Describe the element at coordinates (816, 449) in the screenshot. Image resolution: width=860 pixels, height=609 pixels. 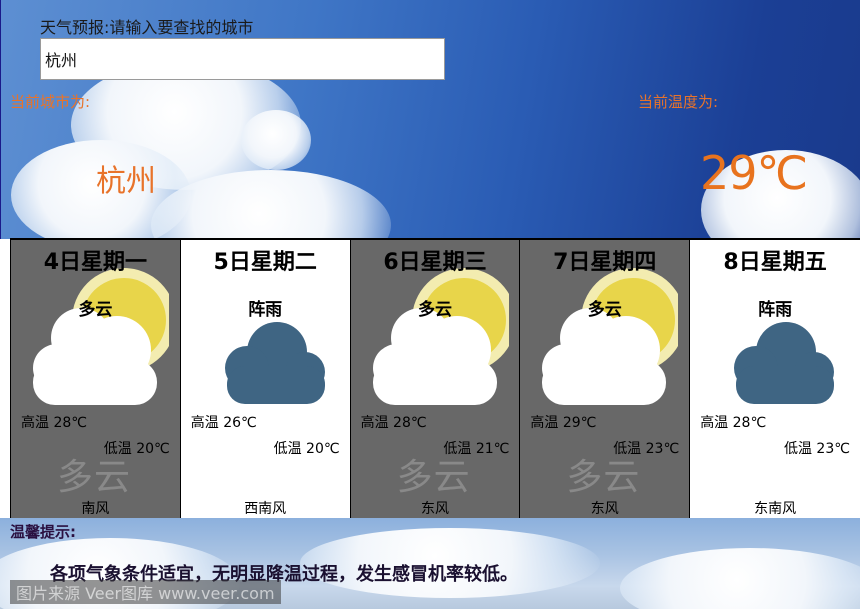
I see `forecast-low-temp: 低温 23℃` at that location.